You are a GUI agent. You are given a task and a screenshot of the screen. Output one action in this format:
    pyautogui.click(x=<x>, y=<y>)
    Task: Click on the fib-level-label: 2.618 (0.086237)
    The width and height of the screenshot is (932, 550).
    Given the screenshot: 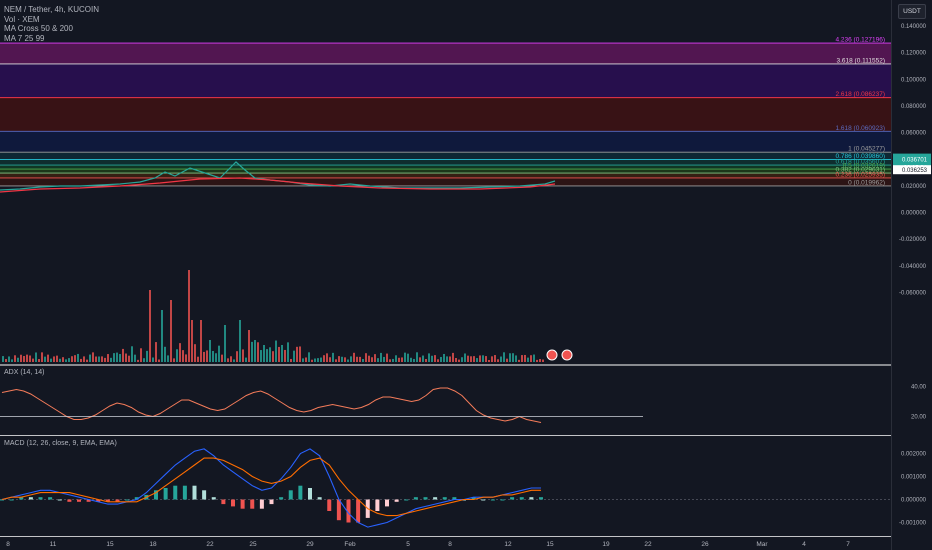 What is the action you would take?
    pyautogui.click(x=860, y=94)
    